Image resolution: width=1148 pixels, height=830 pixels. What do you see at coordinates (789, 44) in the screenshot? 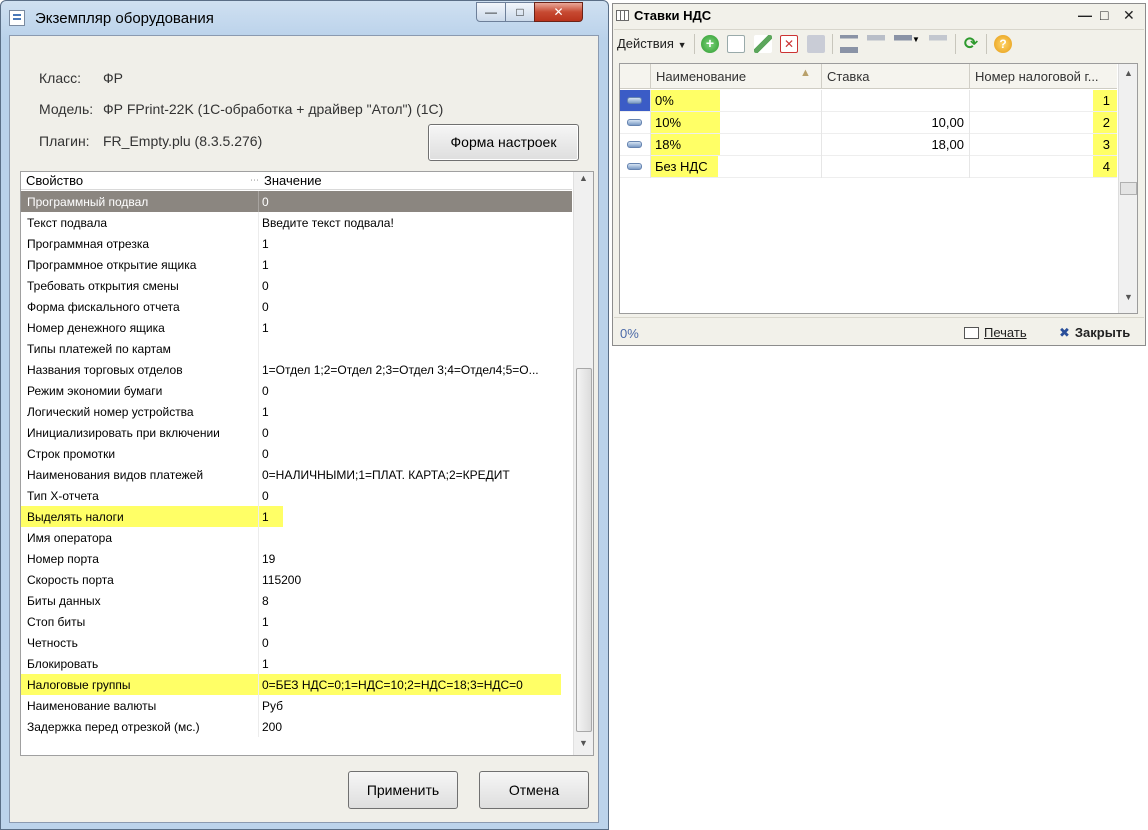
I see `delete-icon: ✕` at bounding box center [789, 44].